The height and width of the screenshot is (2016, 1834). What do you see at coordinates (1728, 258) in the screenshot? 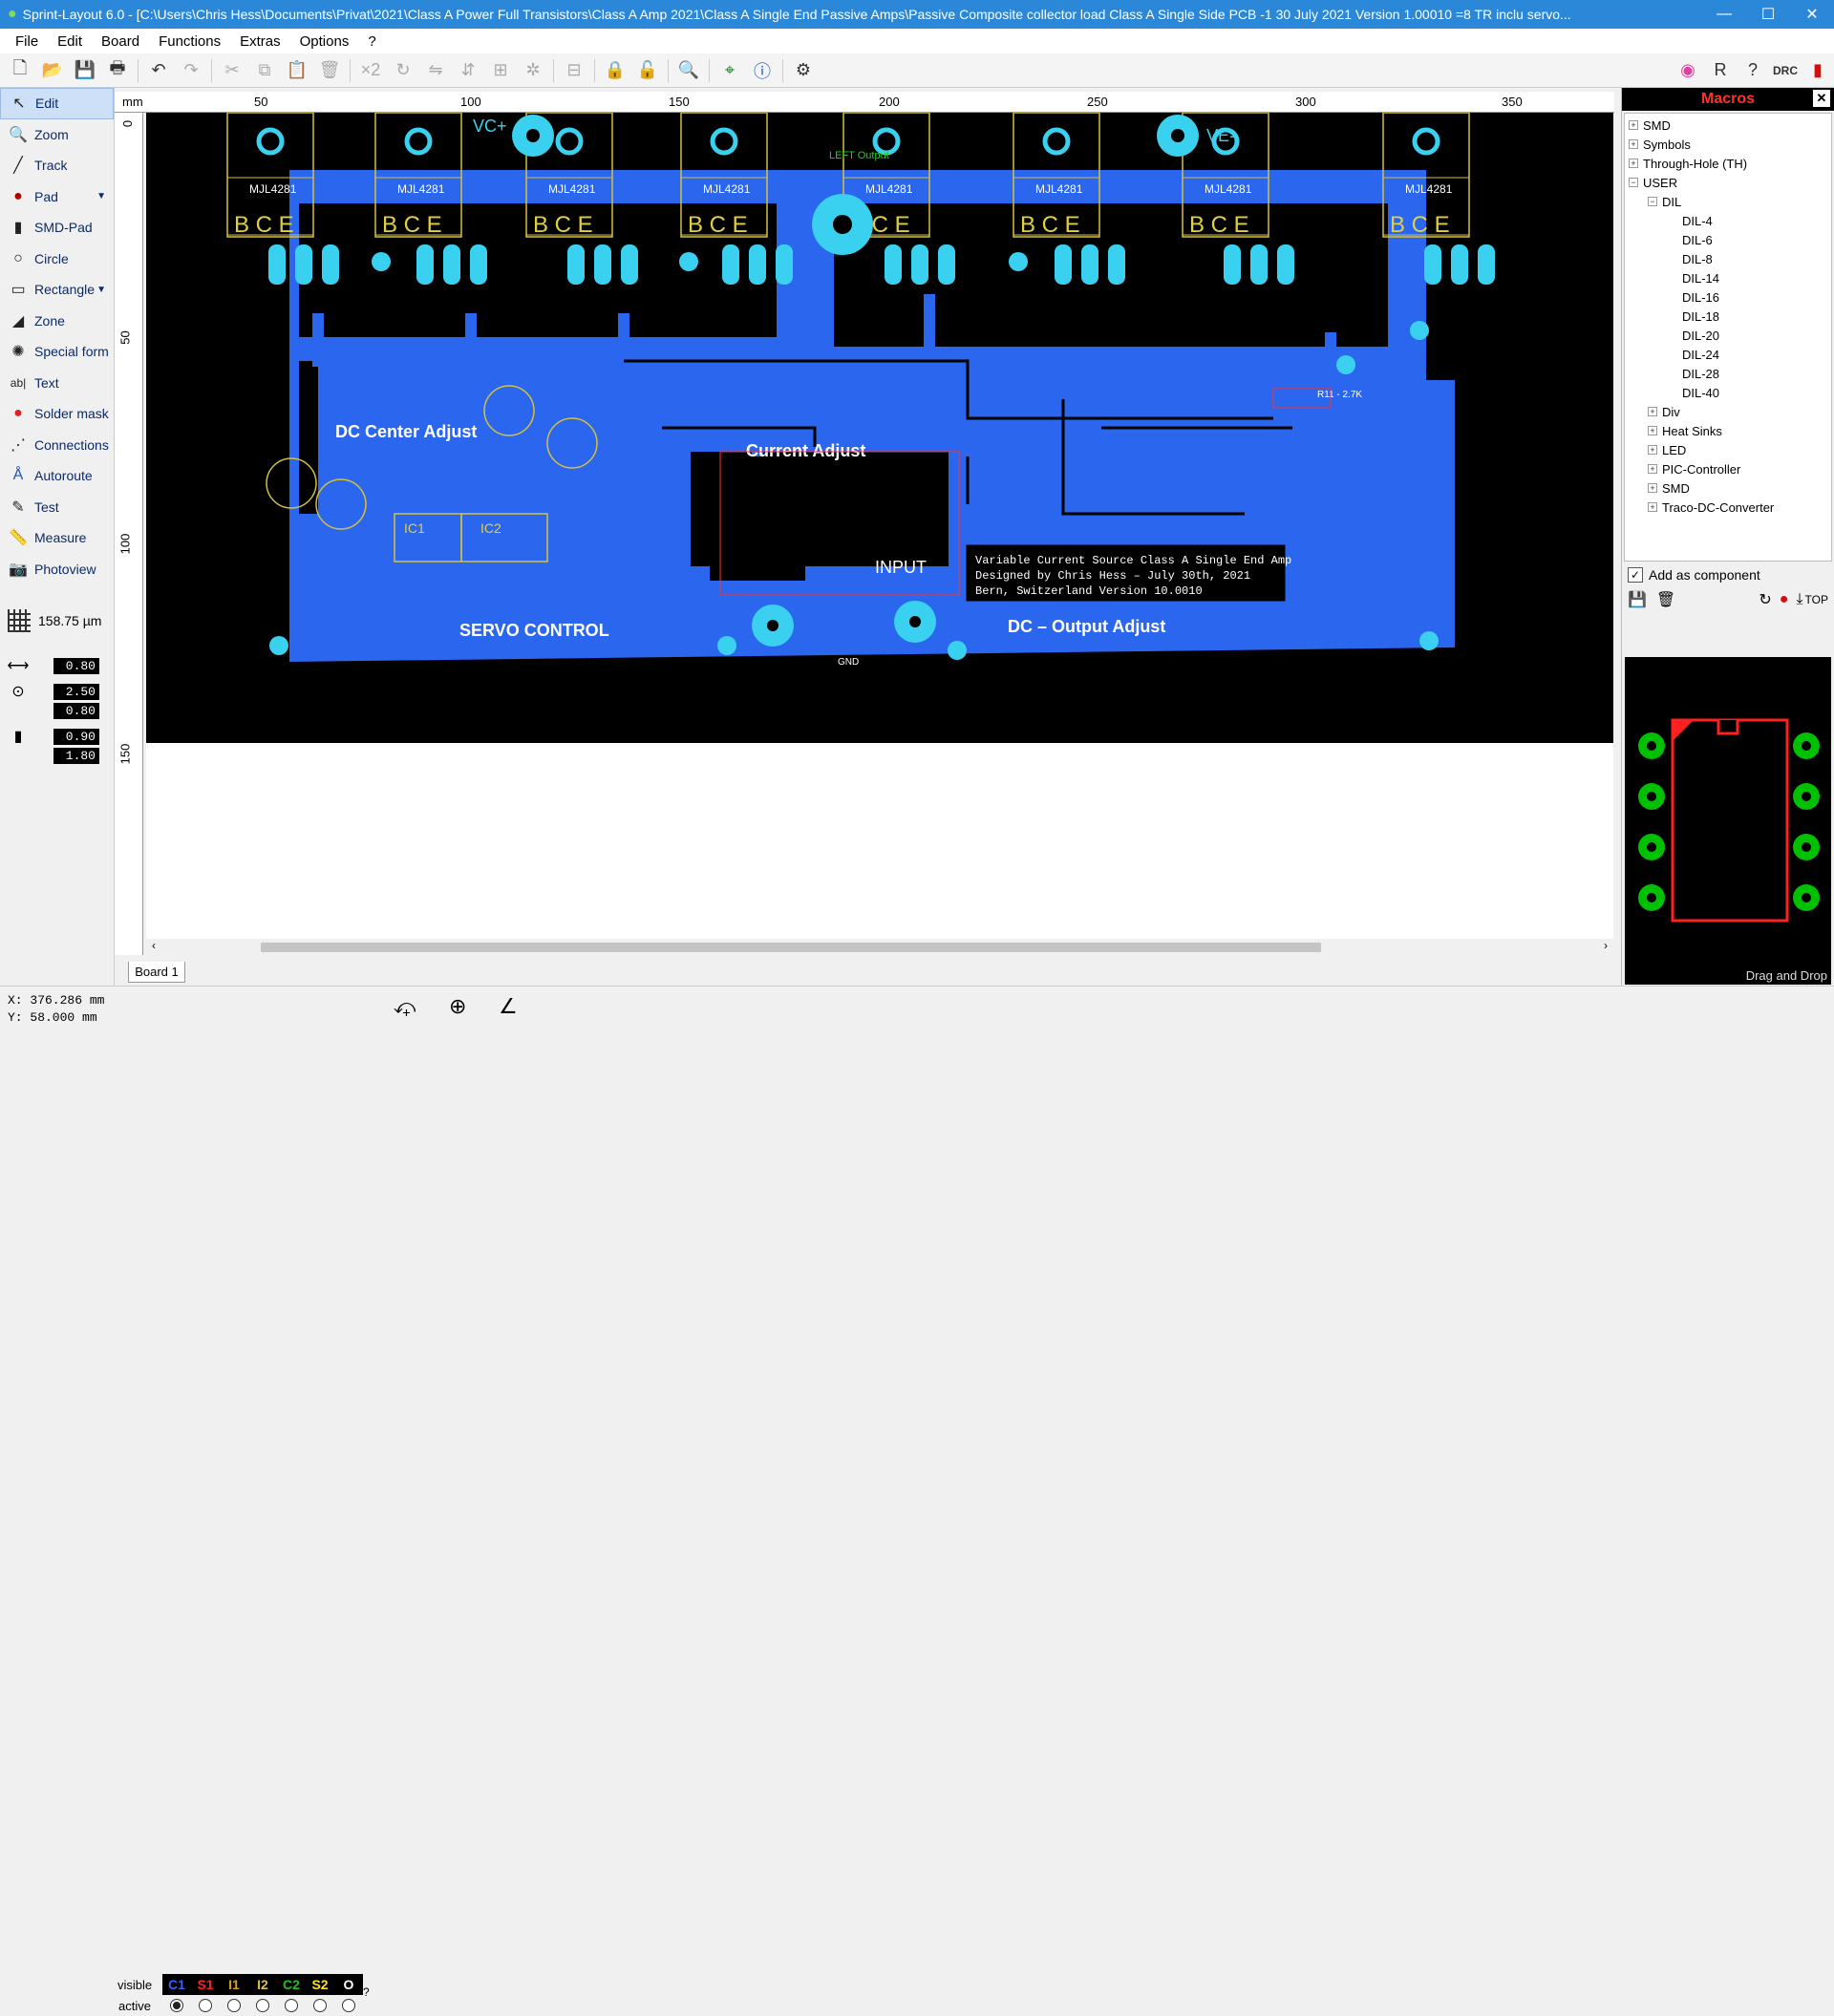
I see `tree-item: DIL-8` at bounding box center [1728, 258].